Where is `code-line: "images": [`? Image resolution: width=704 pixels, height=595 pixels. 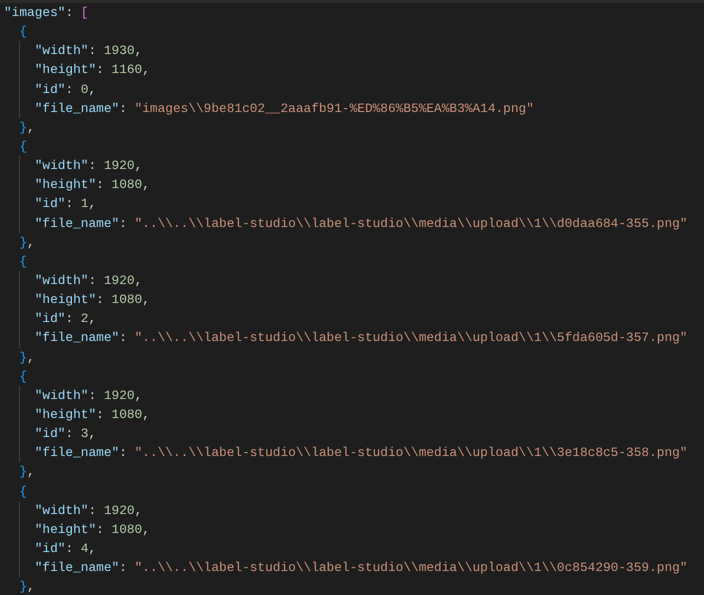
code-line: "images": [ is located at coordinates (47, 13).